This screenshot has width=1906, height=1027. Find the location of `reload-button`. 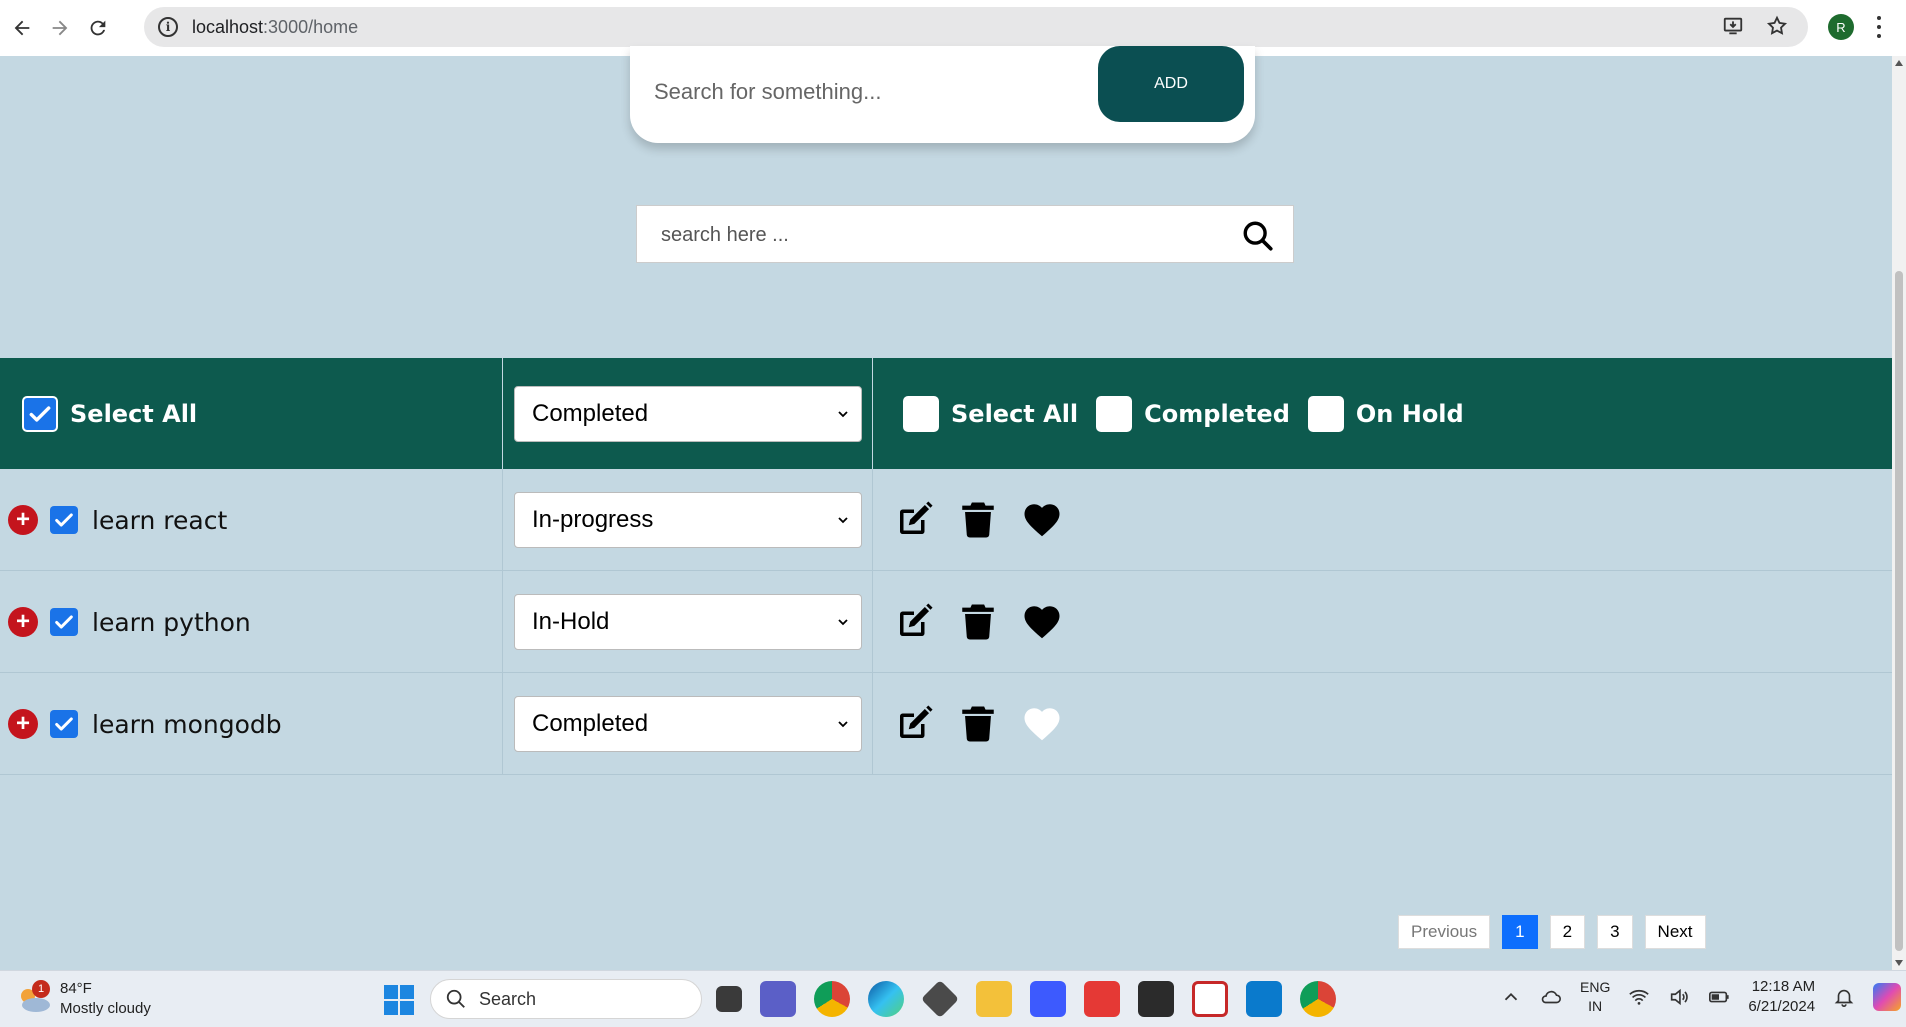

reload-button is located at coordinates (98, 28).